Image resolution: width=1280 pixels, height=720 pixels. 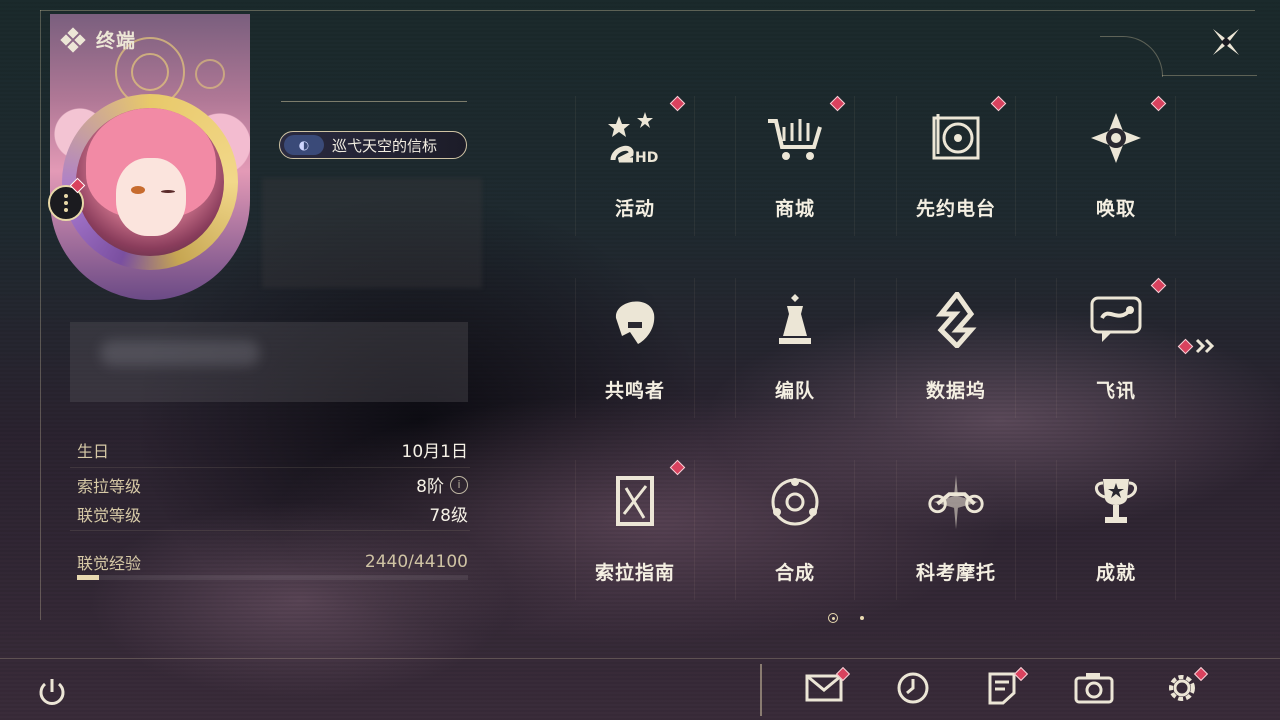 What do you see at coordinates (109, 486) in the screenshot?
I see `stat-label: 索拉等级` at bounding box center [109, 486].